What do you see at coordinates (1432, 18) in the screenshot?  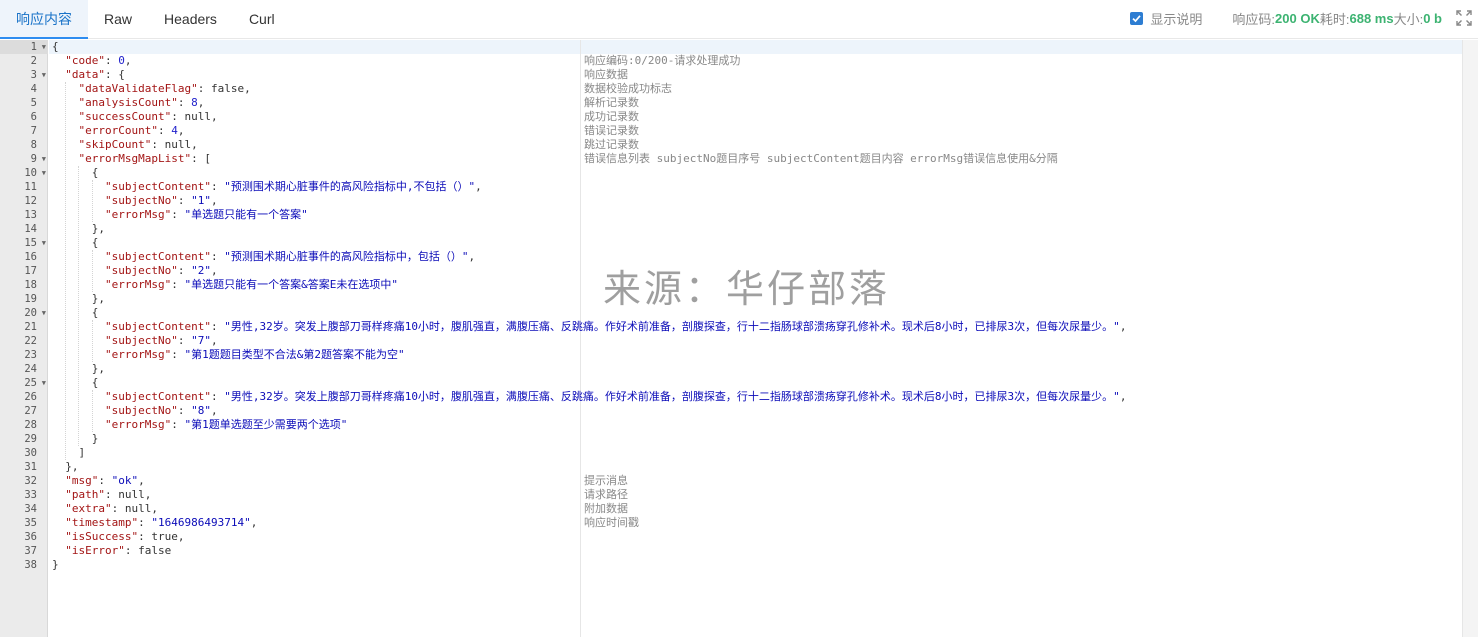 I see `response-size-value: 0 b` at bounding box center [1432, 18].